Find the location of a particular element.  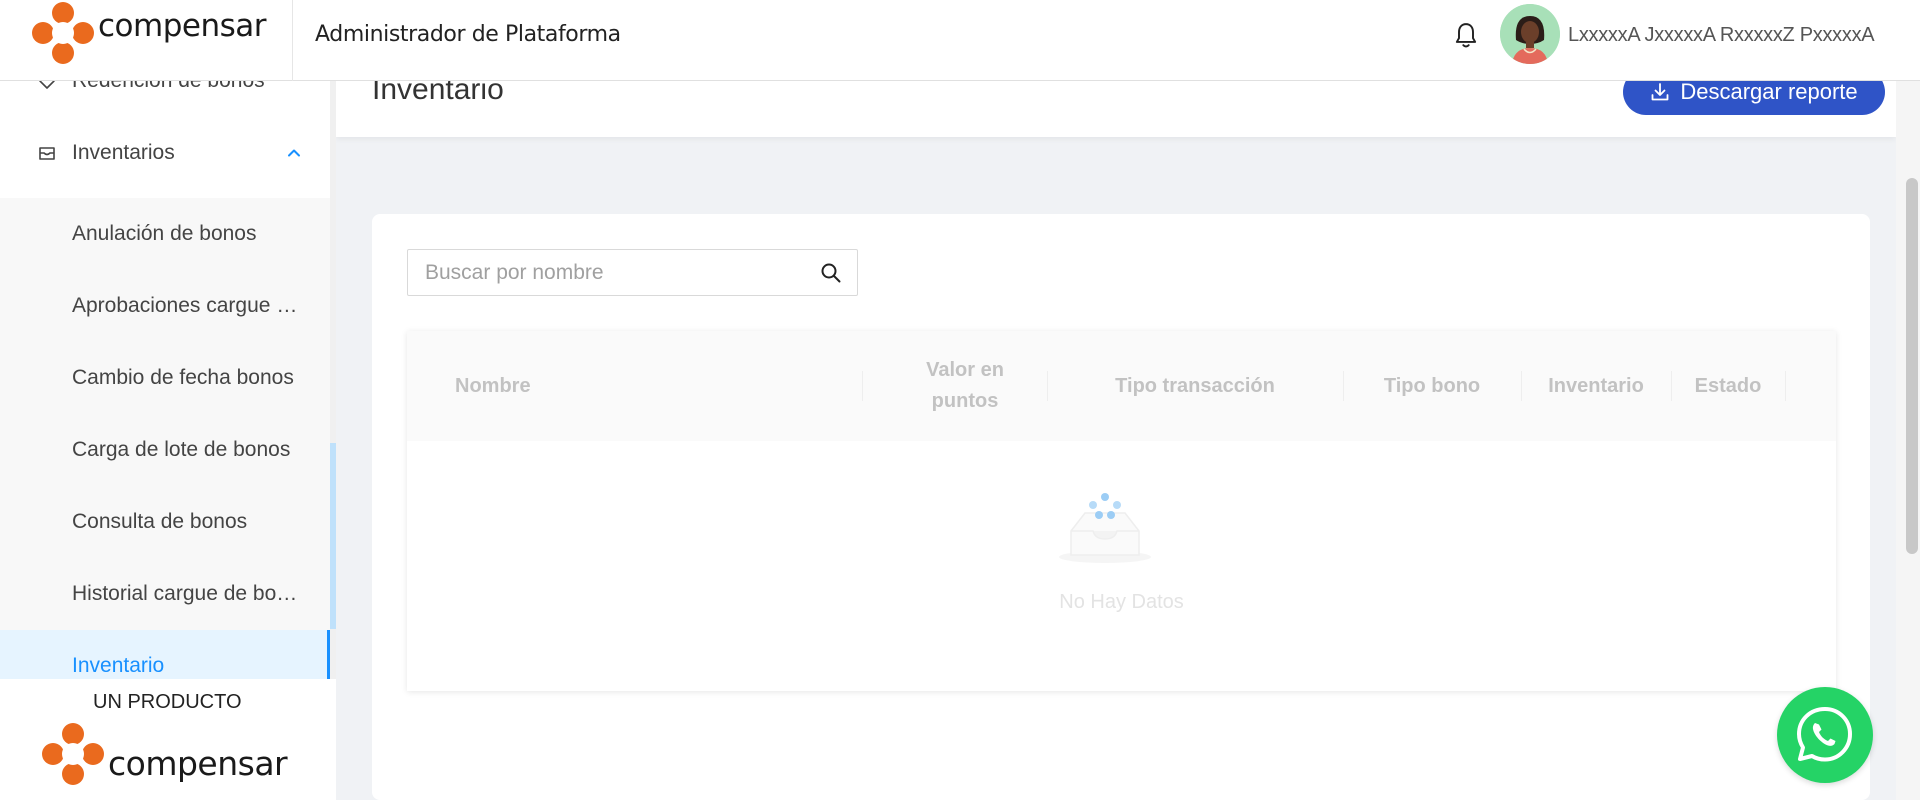

submenu-item-consulta-bonos: Consulta de bonos is located at coordinates (165, 522).